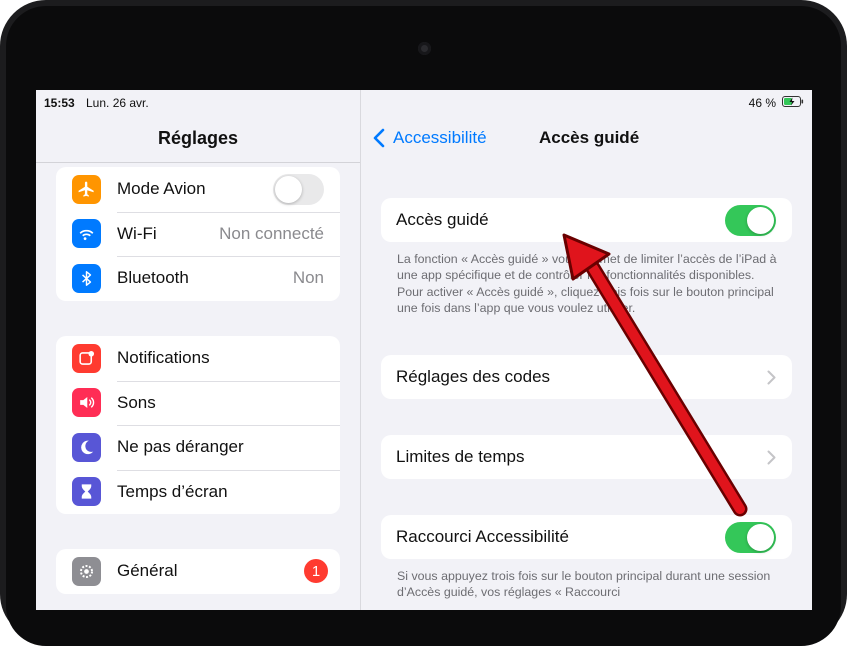  I want to click on page-title: Accès guidé, so click(589, 137).